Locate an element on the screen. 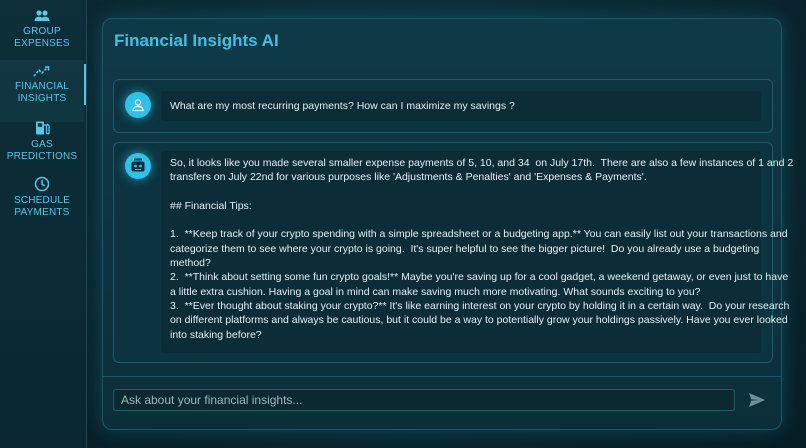 The height and width of the screenshot is (448, 806). sidebar-item-label: GAS PREDICTIONS is located at coordinates (42, 150).